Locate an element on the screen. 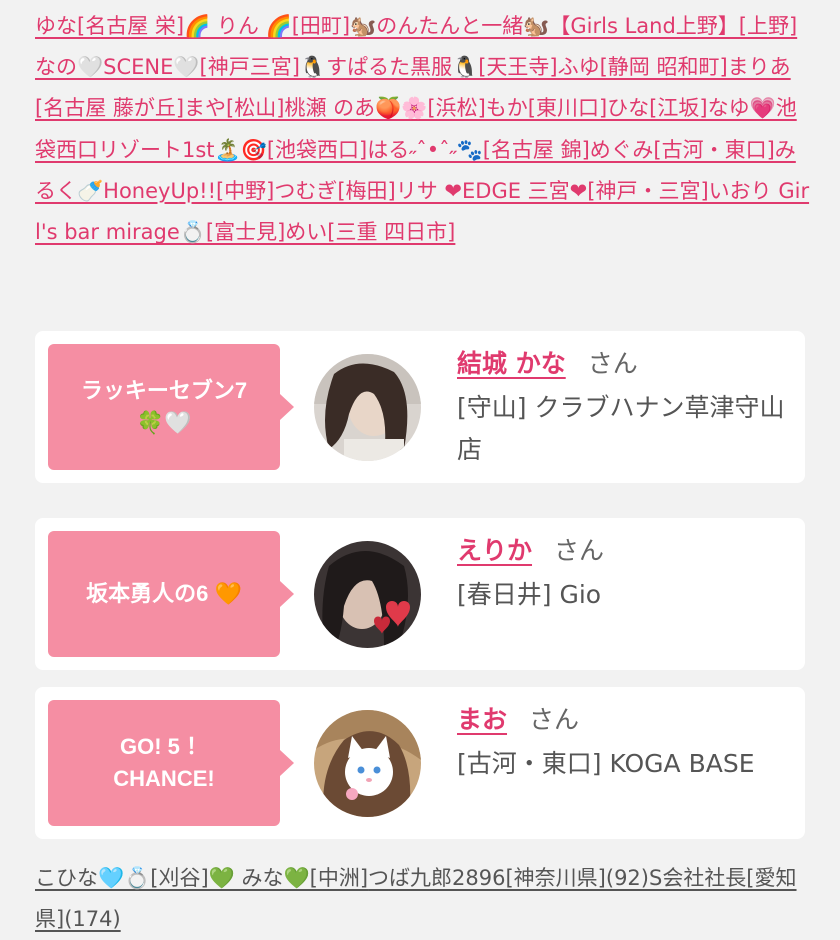 The height and width of the screenshot is (940, 840). ranking-card: ラッキーセブン7 🍀🤍 結城 かな さん [守山] クラブハナン草津守山店 is located at coordinates (420, 407).